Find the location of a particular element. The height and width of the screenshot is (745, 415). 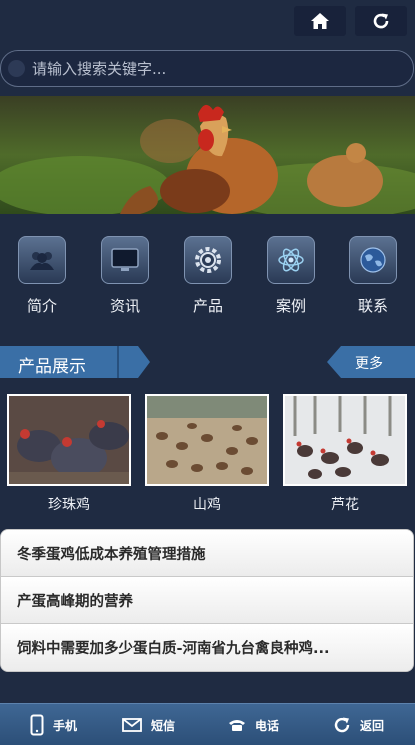

search-icon is located at coordinates (16, 68).